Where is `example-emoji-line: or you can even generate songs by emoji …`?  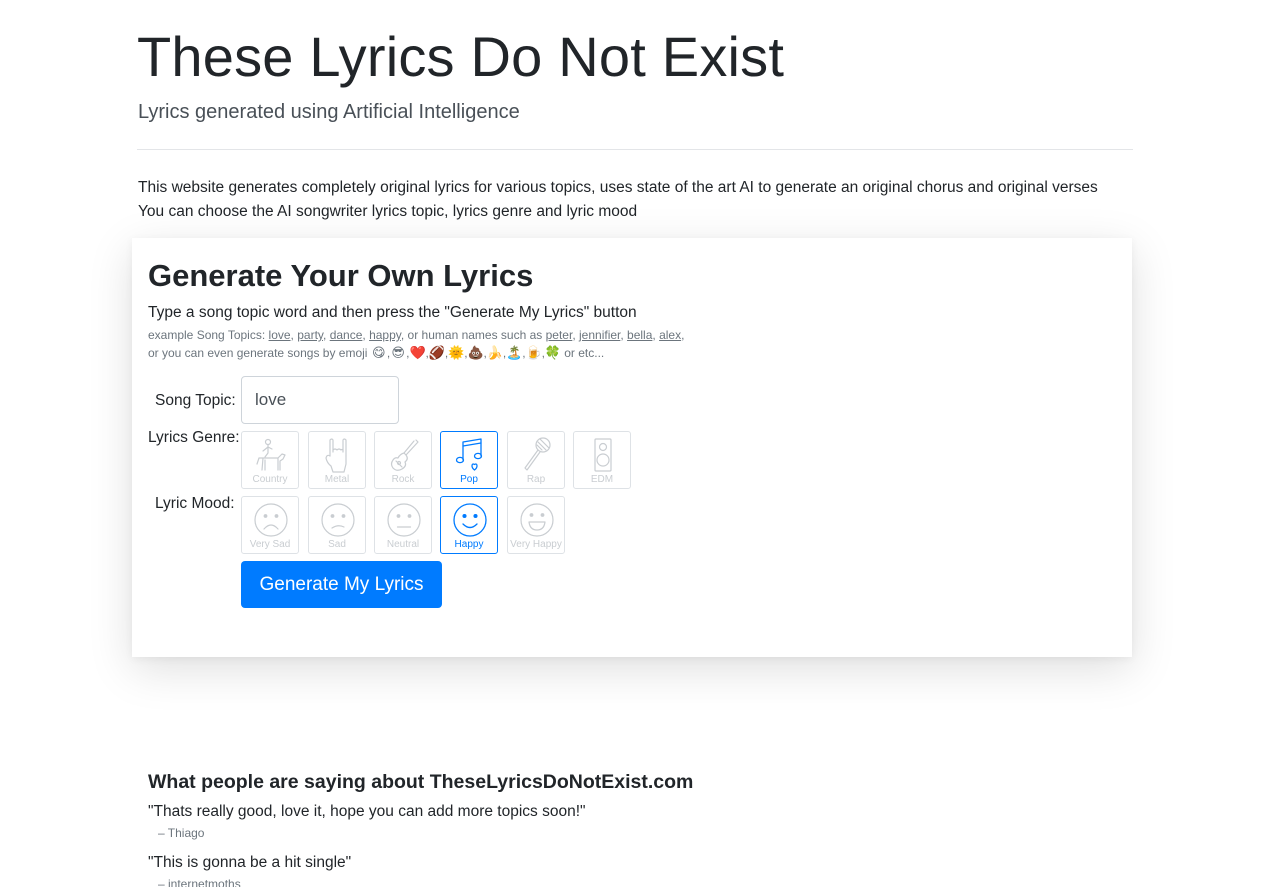
example-emoji-line: or you can even generate songs by emoji … is located at coordinates (376, 352).